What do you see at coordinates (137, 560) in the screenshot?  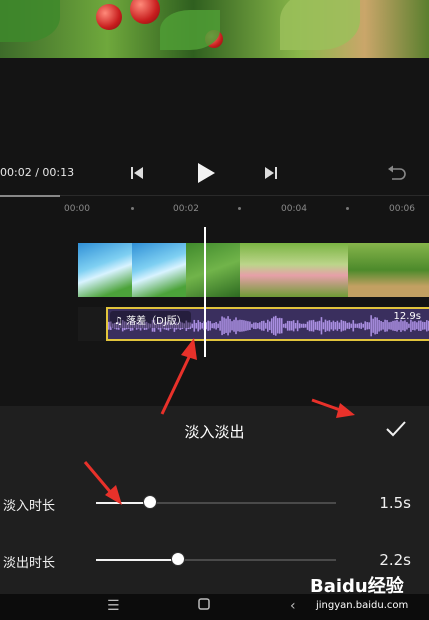 I see `fade-out-slider-fill` at bounding box center [137, 560].